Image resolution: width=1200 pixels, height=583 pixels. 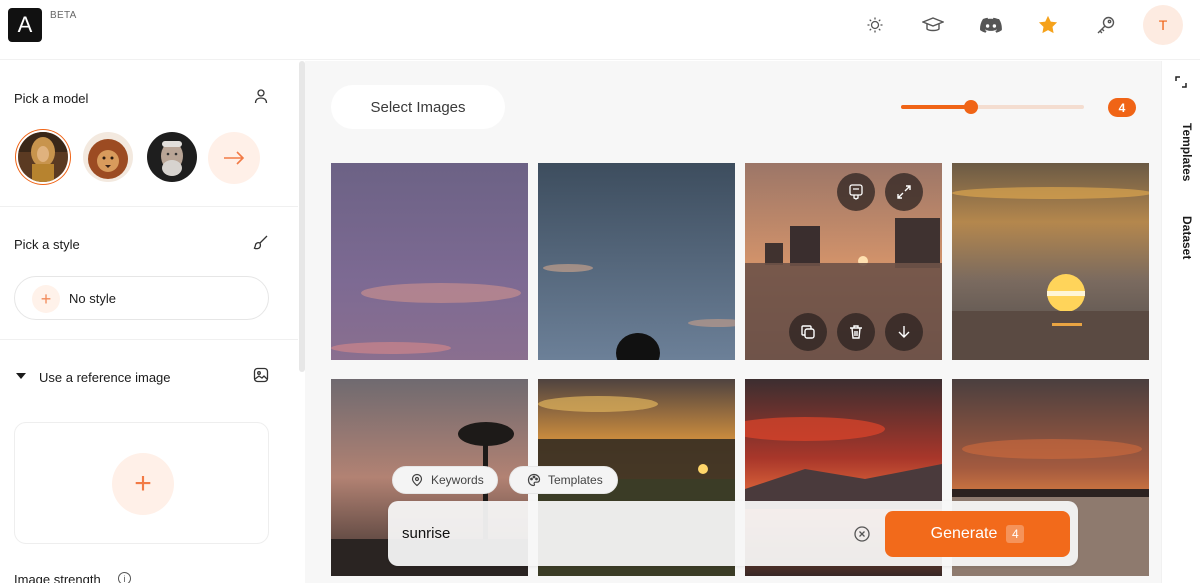 What do you see at coordinates (46, 299) in the screenshot?
I see `plus-icon: +` at bounding box center [46, 299].